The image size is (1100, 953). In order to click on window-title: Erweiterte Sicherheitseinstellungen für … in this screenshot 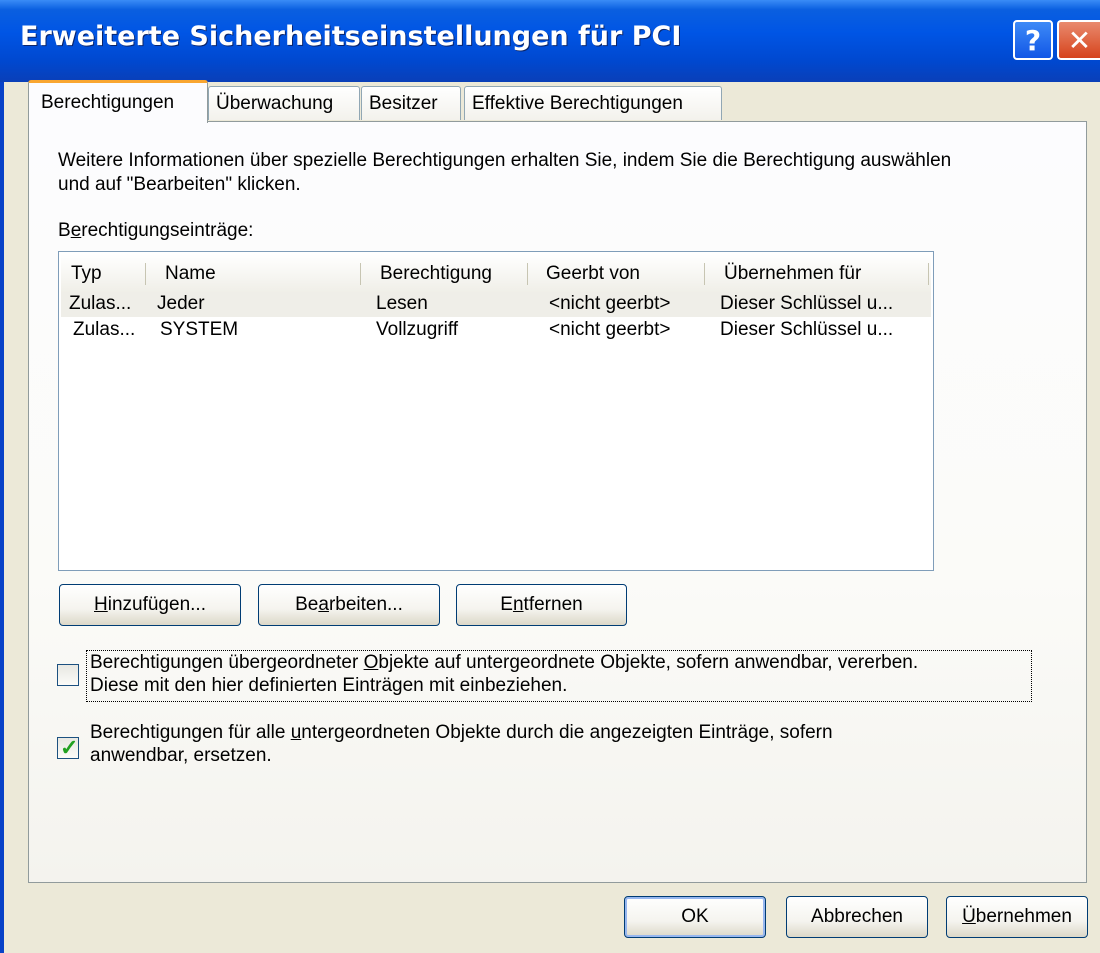, I will do `click(351, 36)`.